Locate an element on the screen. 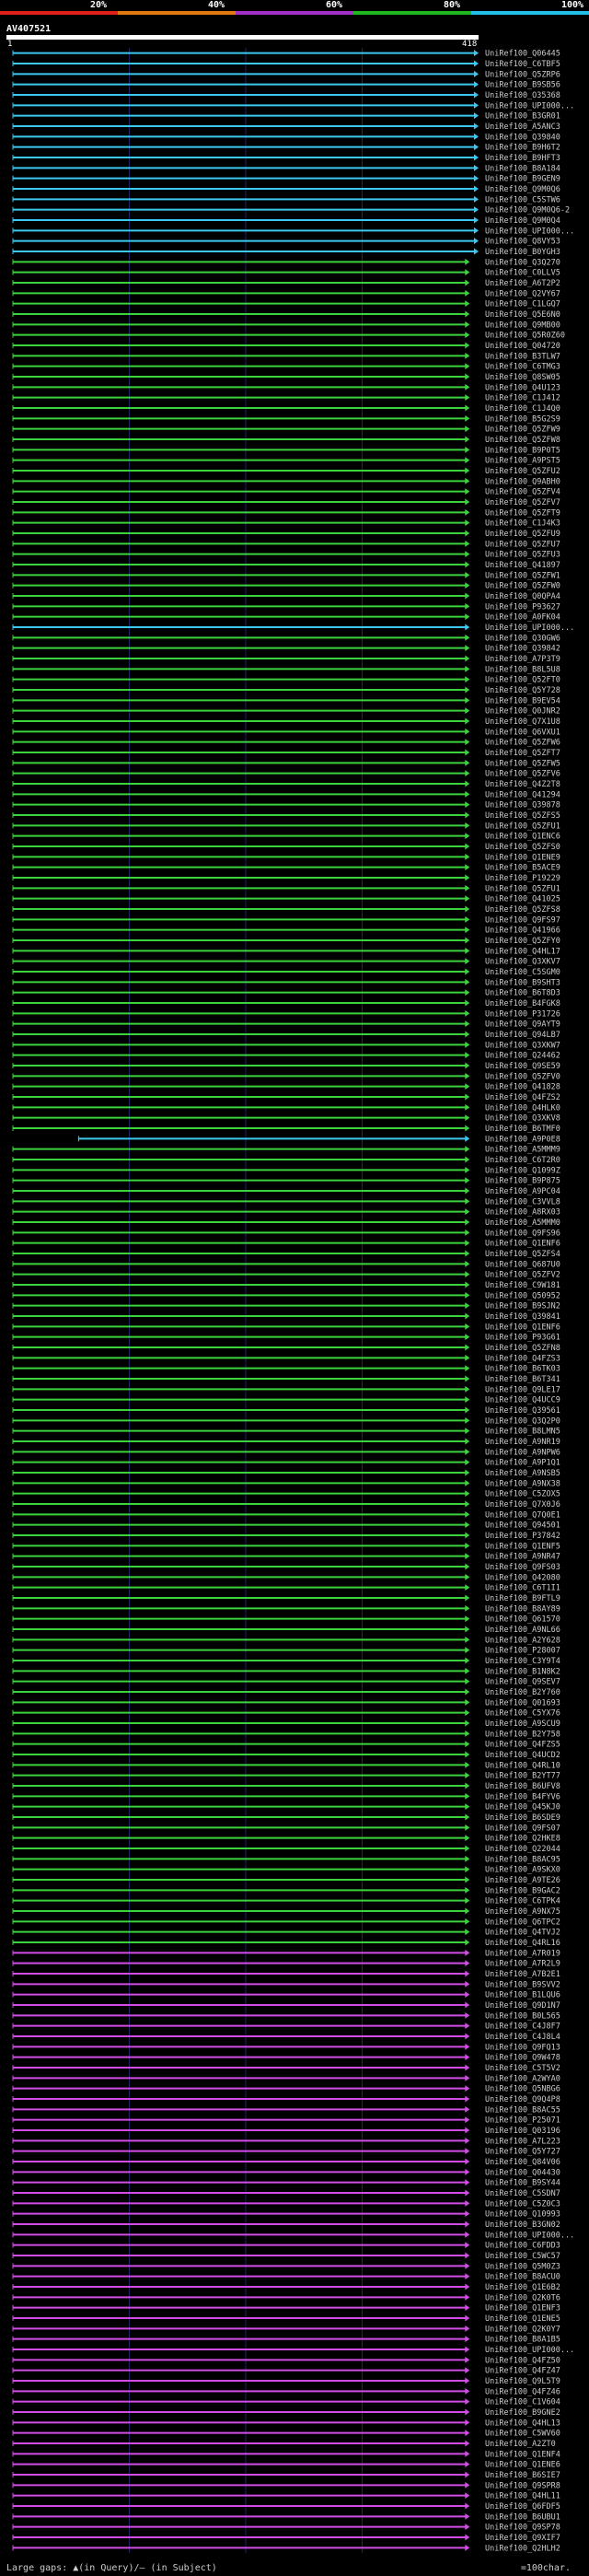 Image resolution: width=589 pixels, height=2576 pixels. hit-label: UniRef100_P93627 is located at coordinates (522, 607).